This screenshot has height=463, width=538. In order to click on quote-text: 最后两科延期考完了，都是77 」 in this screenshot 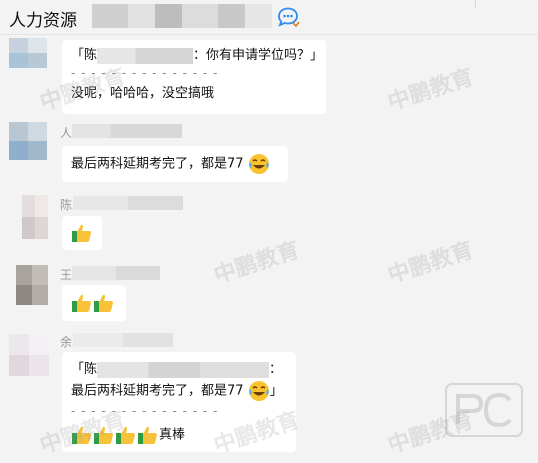, I will do `click(179, 391)`.